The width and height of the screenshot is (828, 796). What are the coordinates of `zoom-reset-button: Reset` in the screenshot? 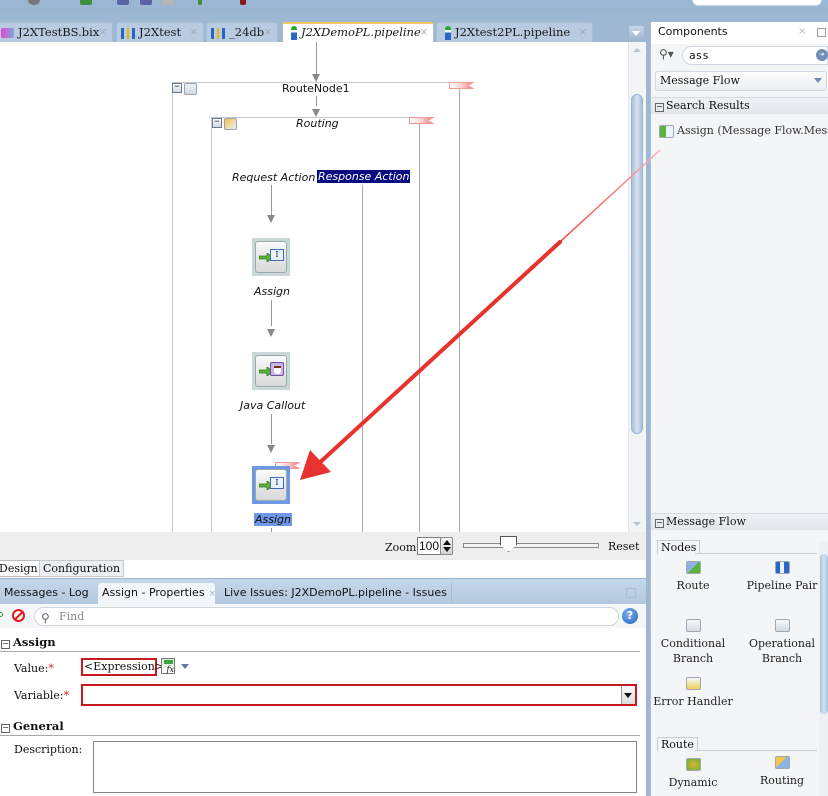 It's located at (623, 546).